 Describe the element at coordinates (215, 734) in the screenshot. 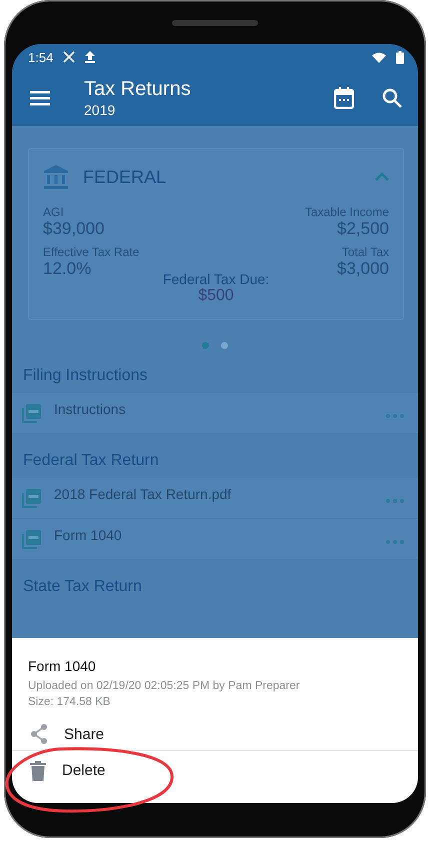

I see `share-button: Share` at that location.